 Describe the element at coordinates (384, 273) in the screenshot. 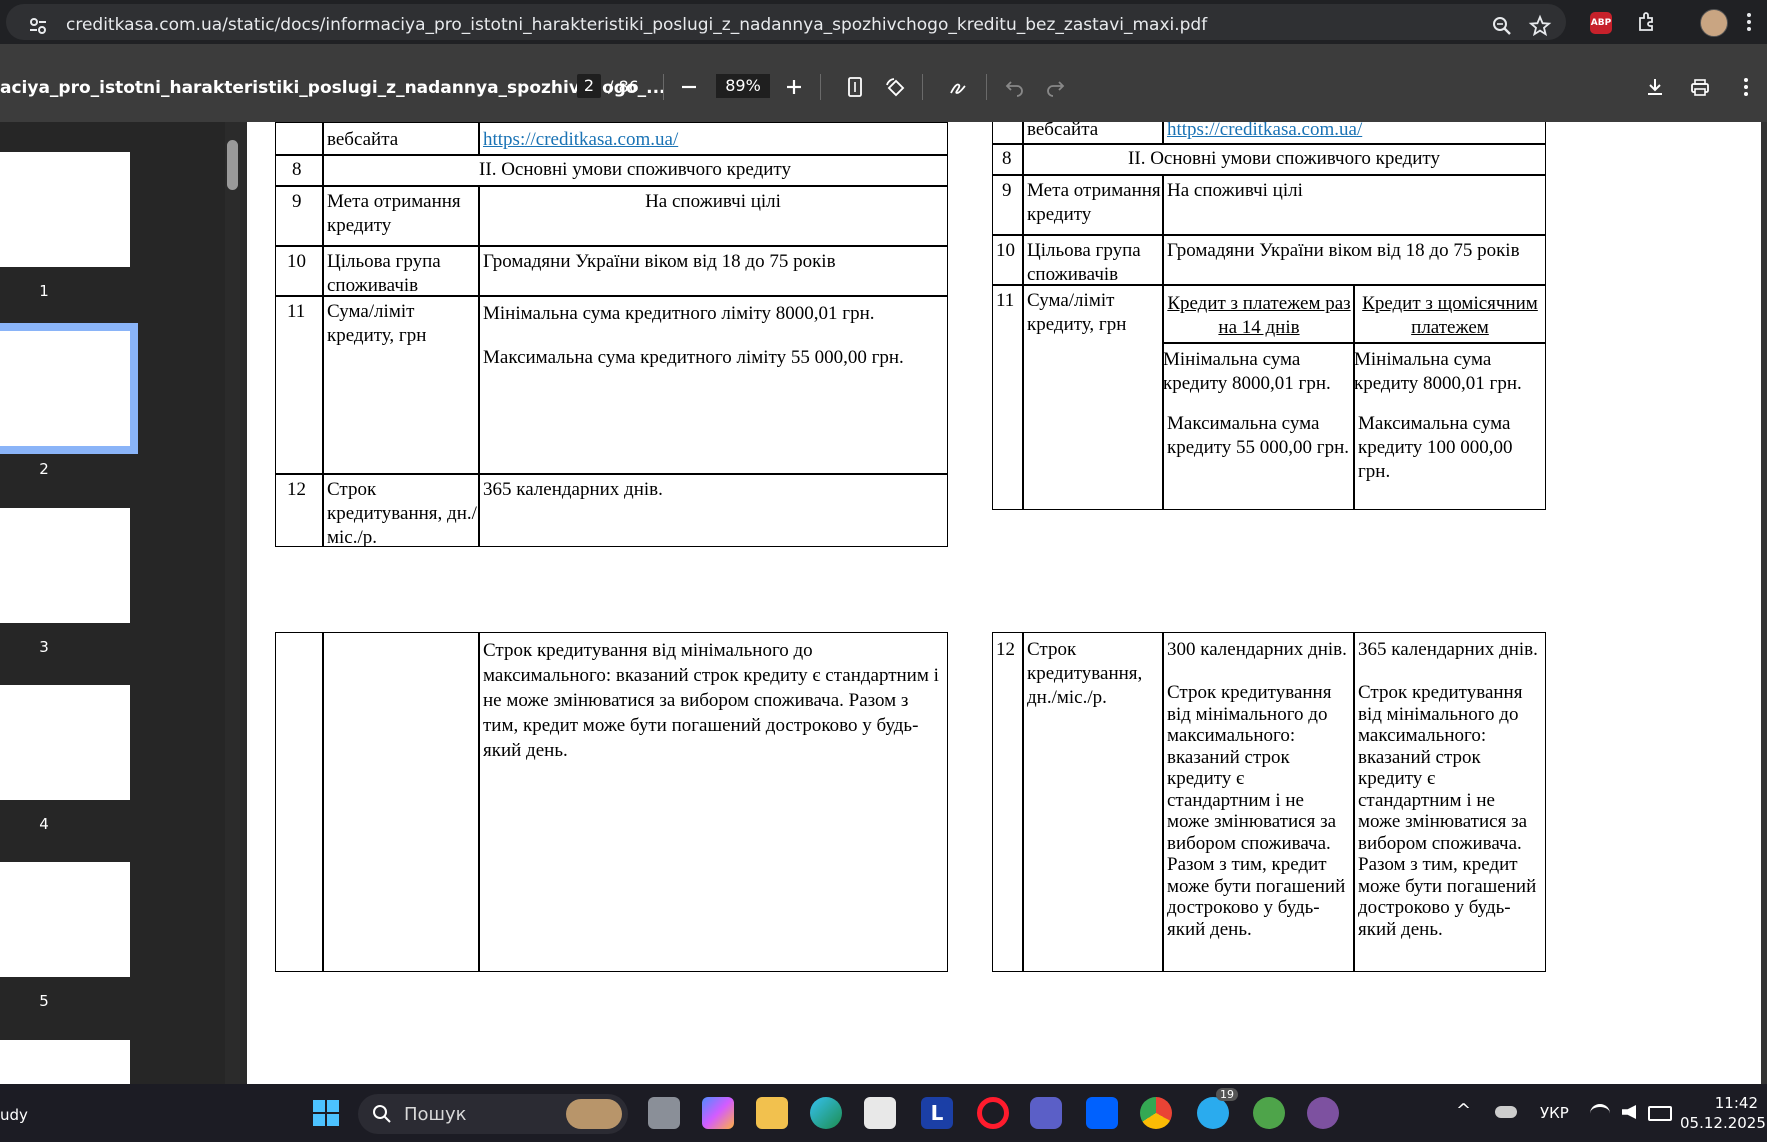

I see `row-label: Цільова група споживачів` at that location.